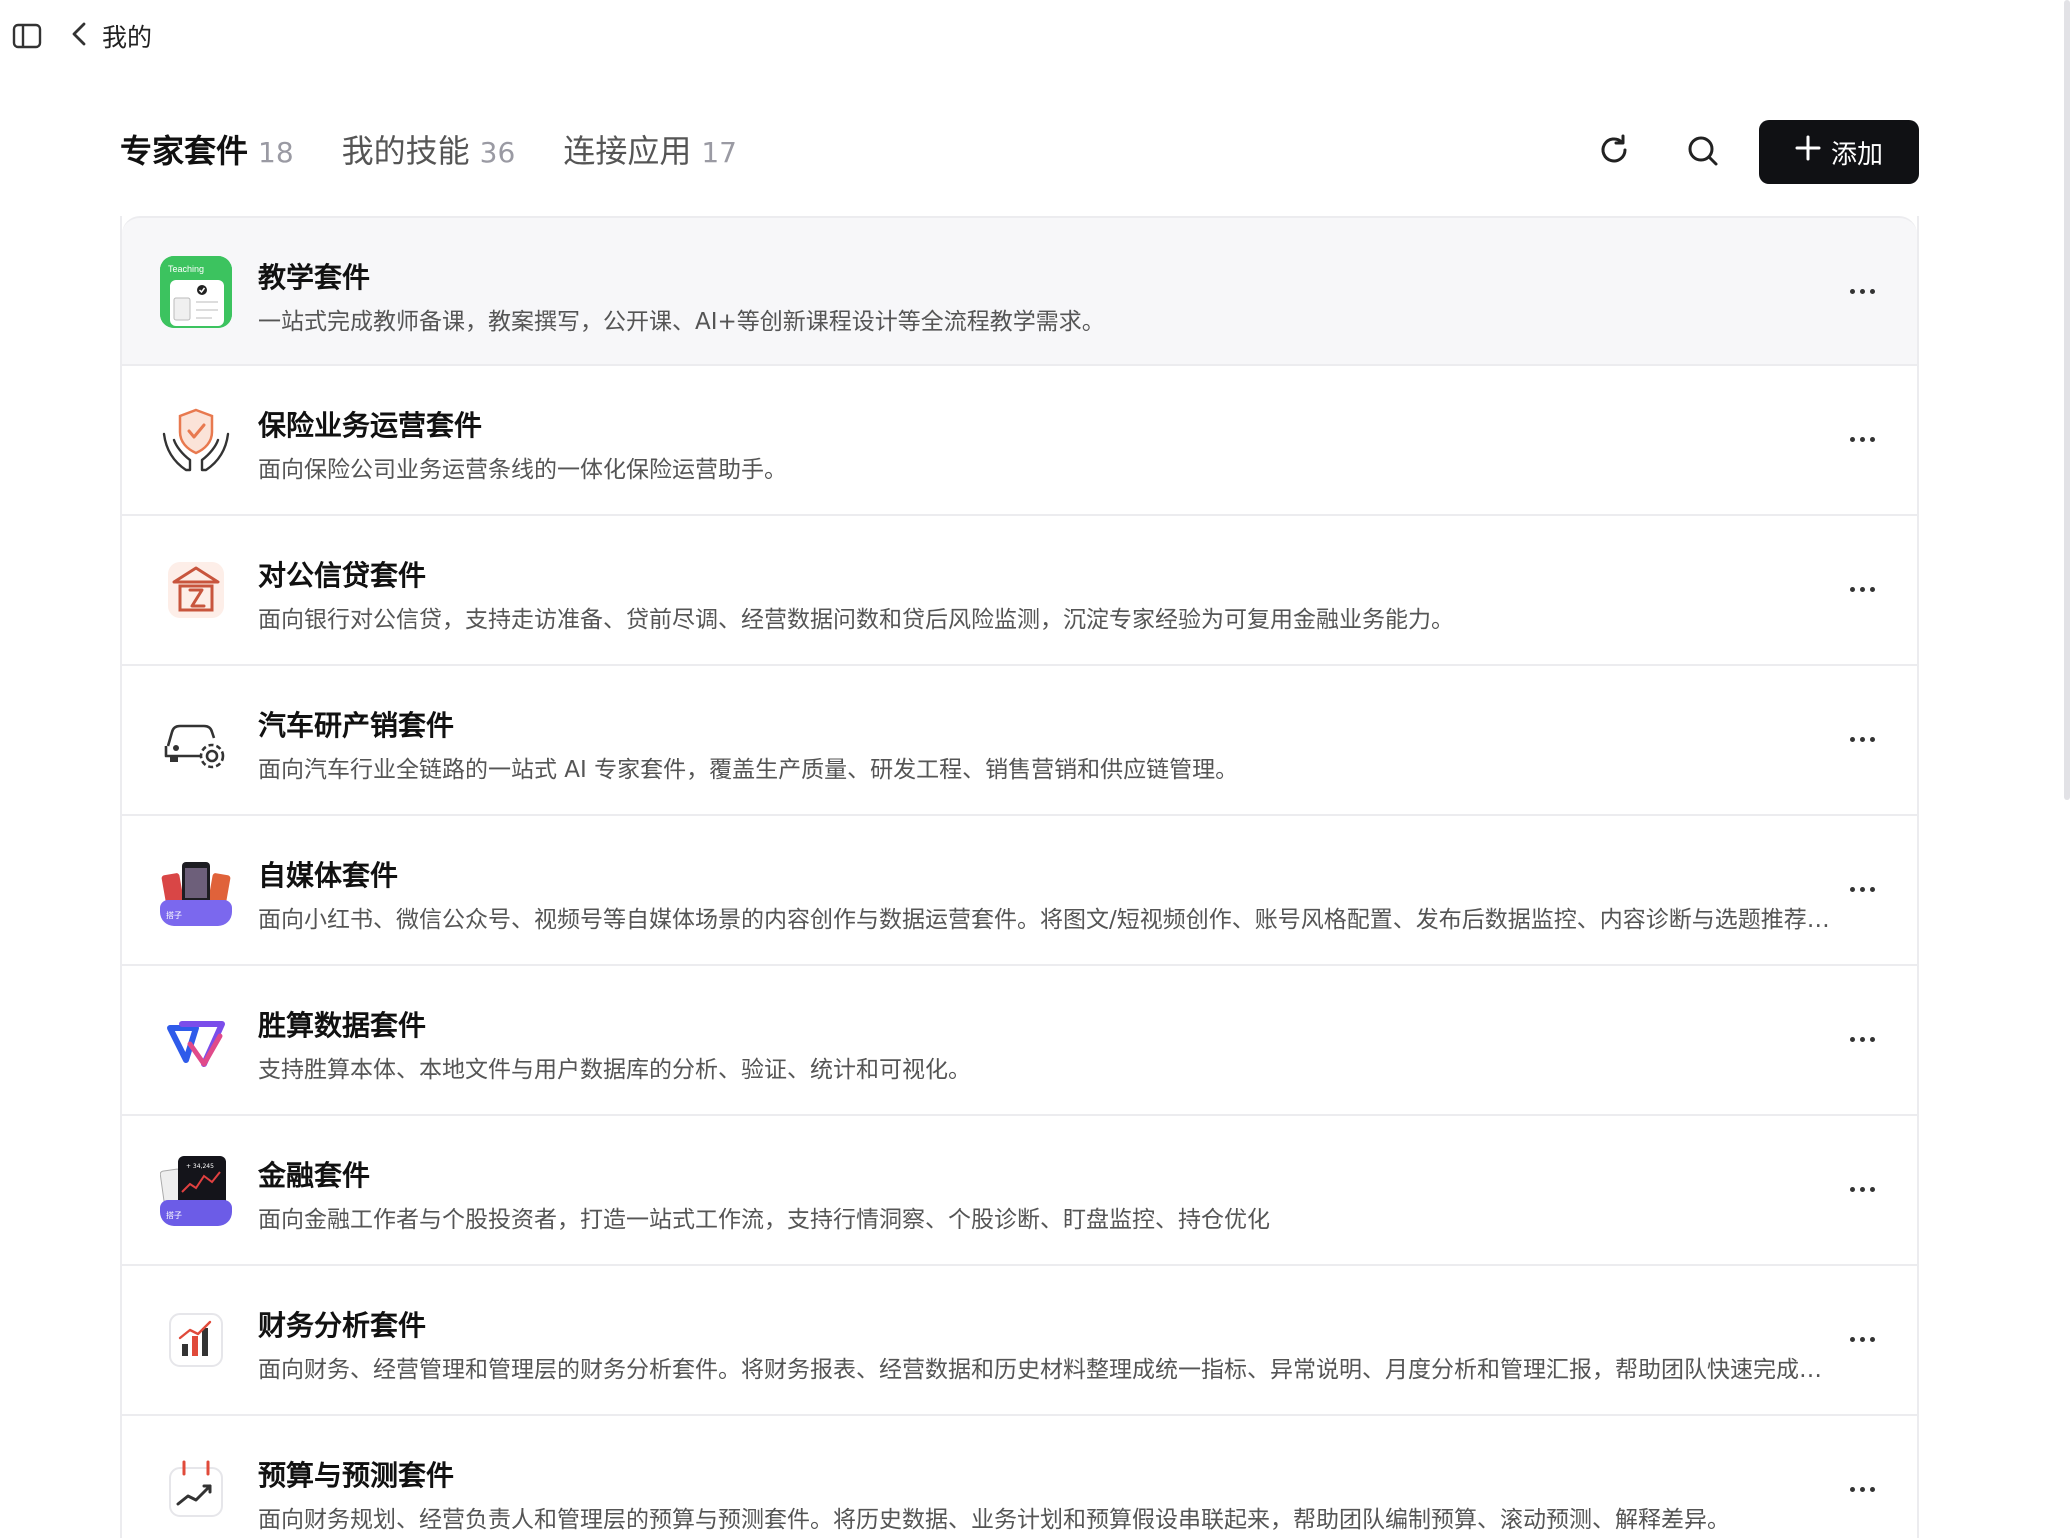 This screenshot has width=2070, height=1538. Describe the element at coordinates (1019, 1041) in the screenshot. I see `suite-item-shengsuan-data: 胜算数据套件 支持胜算本体、本地文件与用户数据库的分析、验证、统计和可视化。` at that location.